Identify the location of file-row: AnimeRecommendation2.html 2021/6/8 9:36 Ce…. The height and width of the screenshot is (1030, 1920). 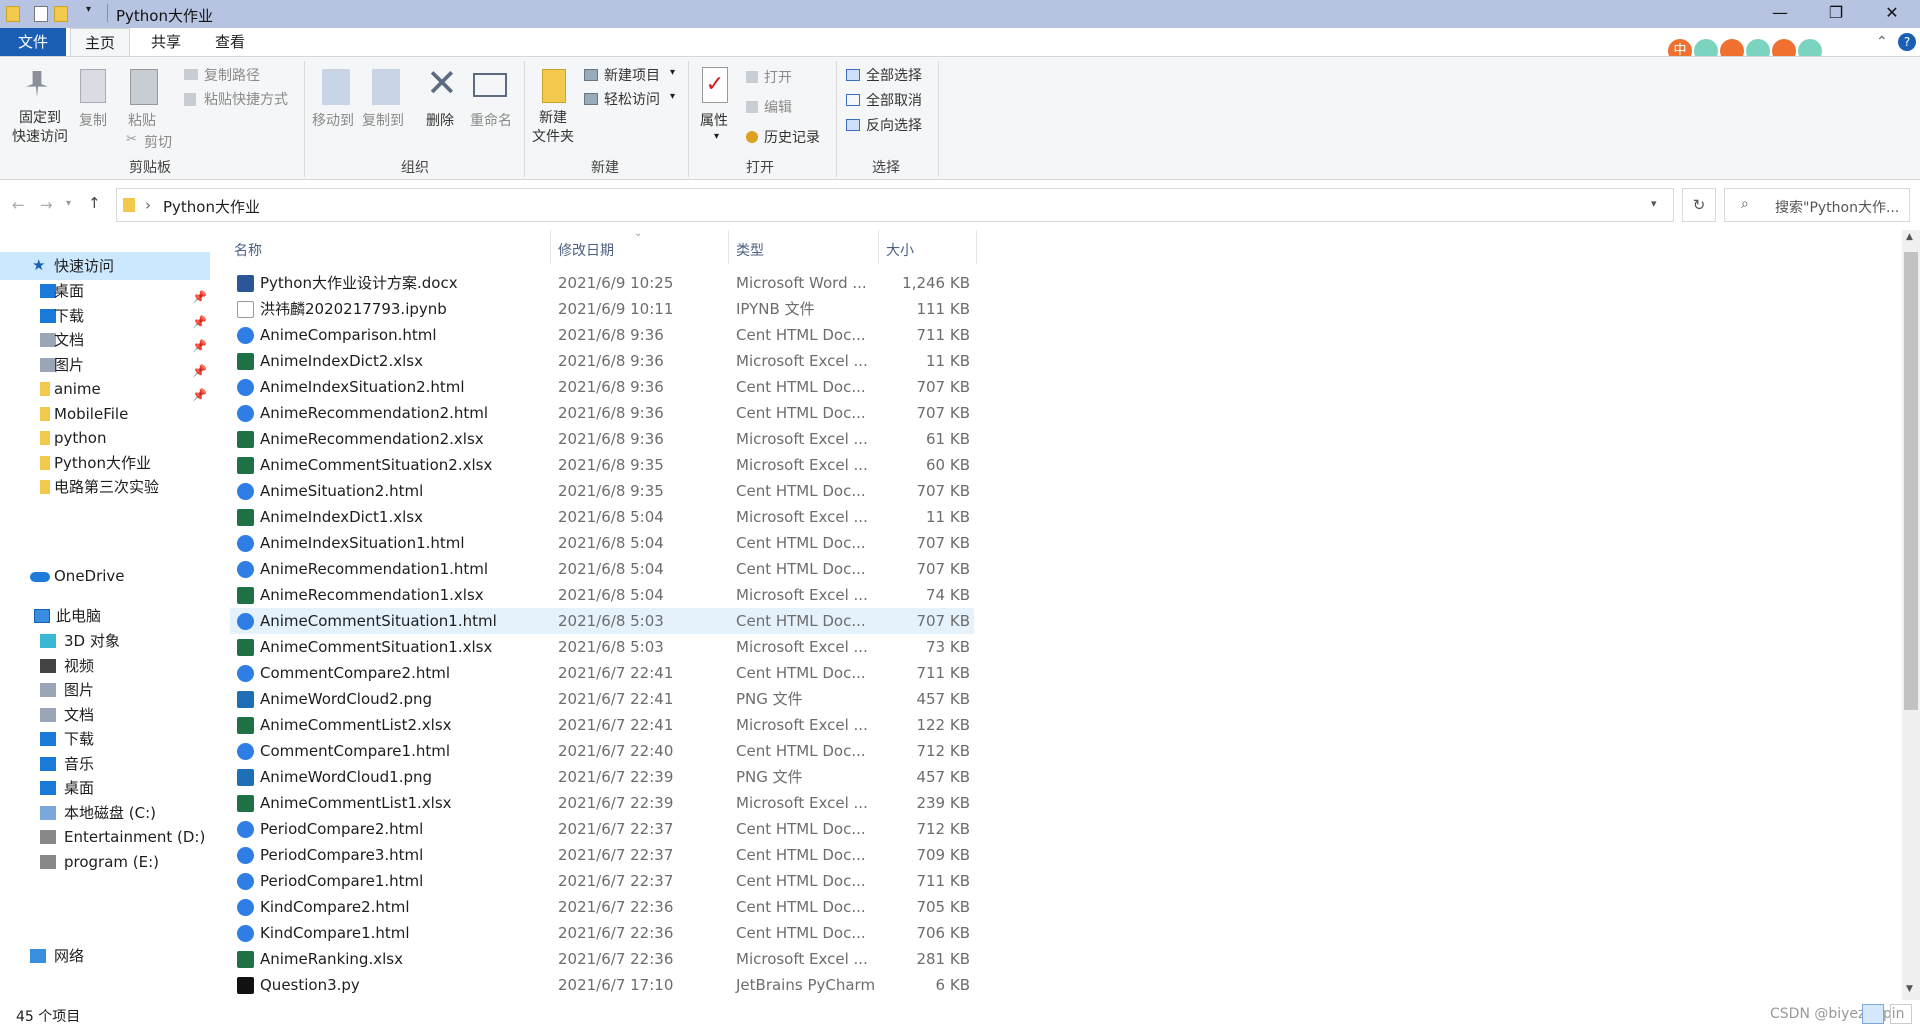
(602, 413).